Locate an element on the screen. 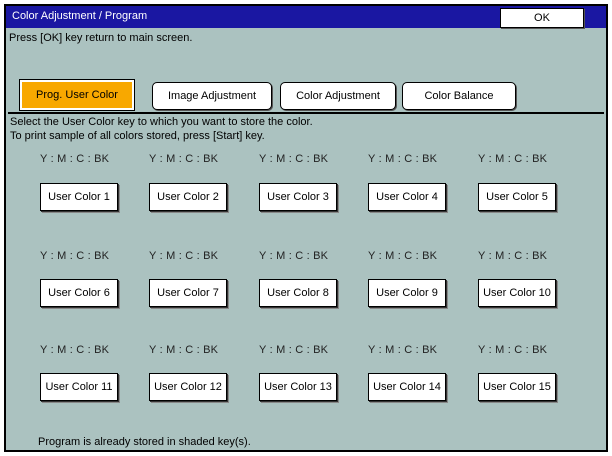 The width and height of the screenshot is (612, 456). user-color-14-button: User Color 14 is located at coordinates (407, 387).